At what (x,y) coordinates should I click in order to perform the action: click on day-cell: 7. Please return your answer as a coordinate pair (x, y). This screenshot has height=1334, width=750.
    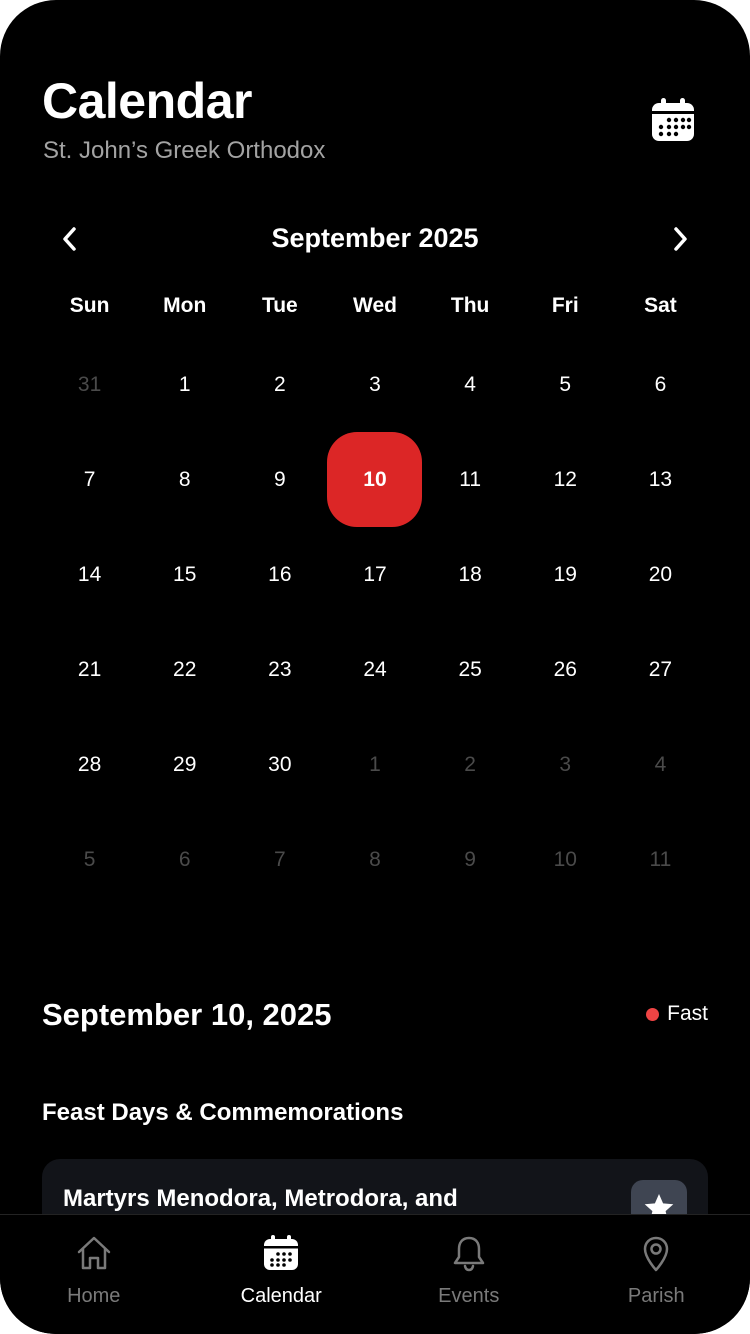
    Looking at the image, I should click on (89, 479).